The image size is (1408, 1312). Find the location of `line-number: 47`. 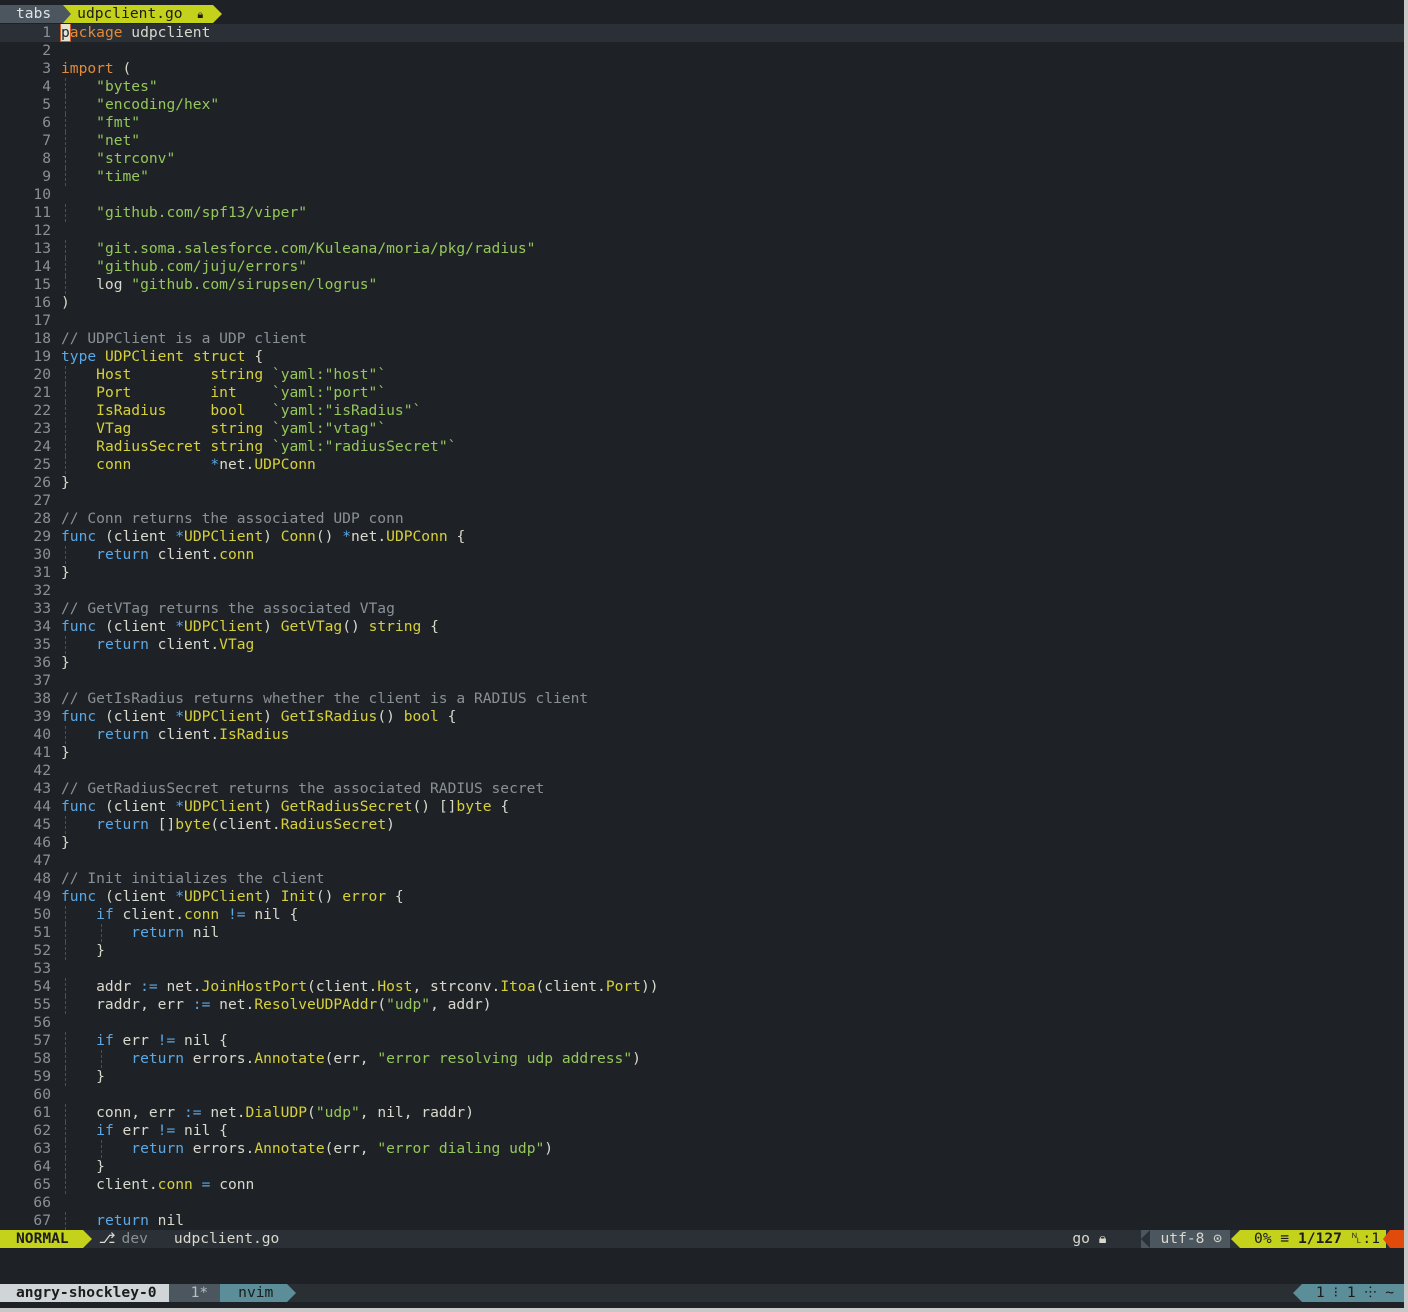

line-number: 47 is located at coordinates (42, 860).